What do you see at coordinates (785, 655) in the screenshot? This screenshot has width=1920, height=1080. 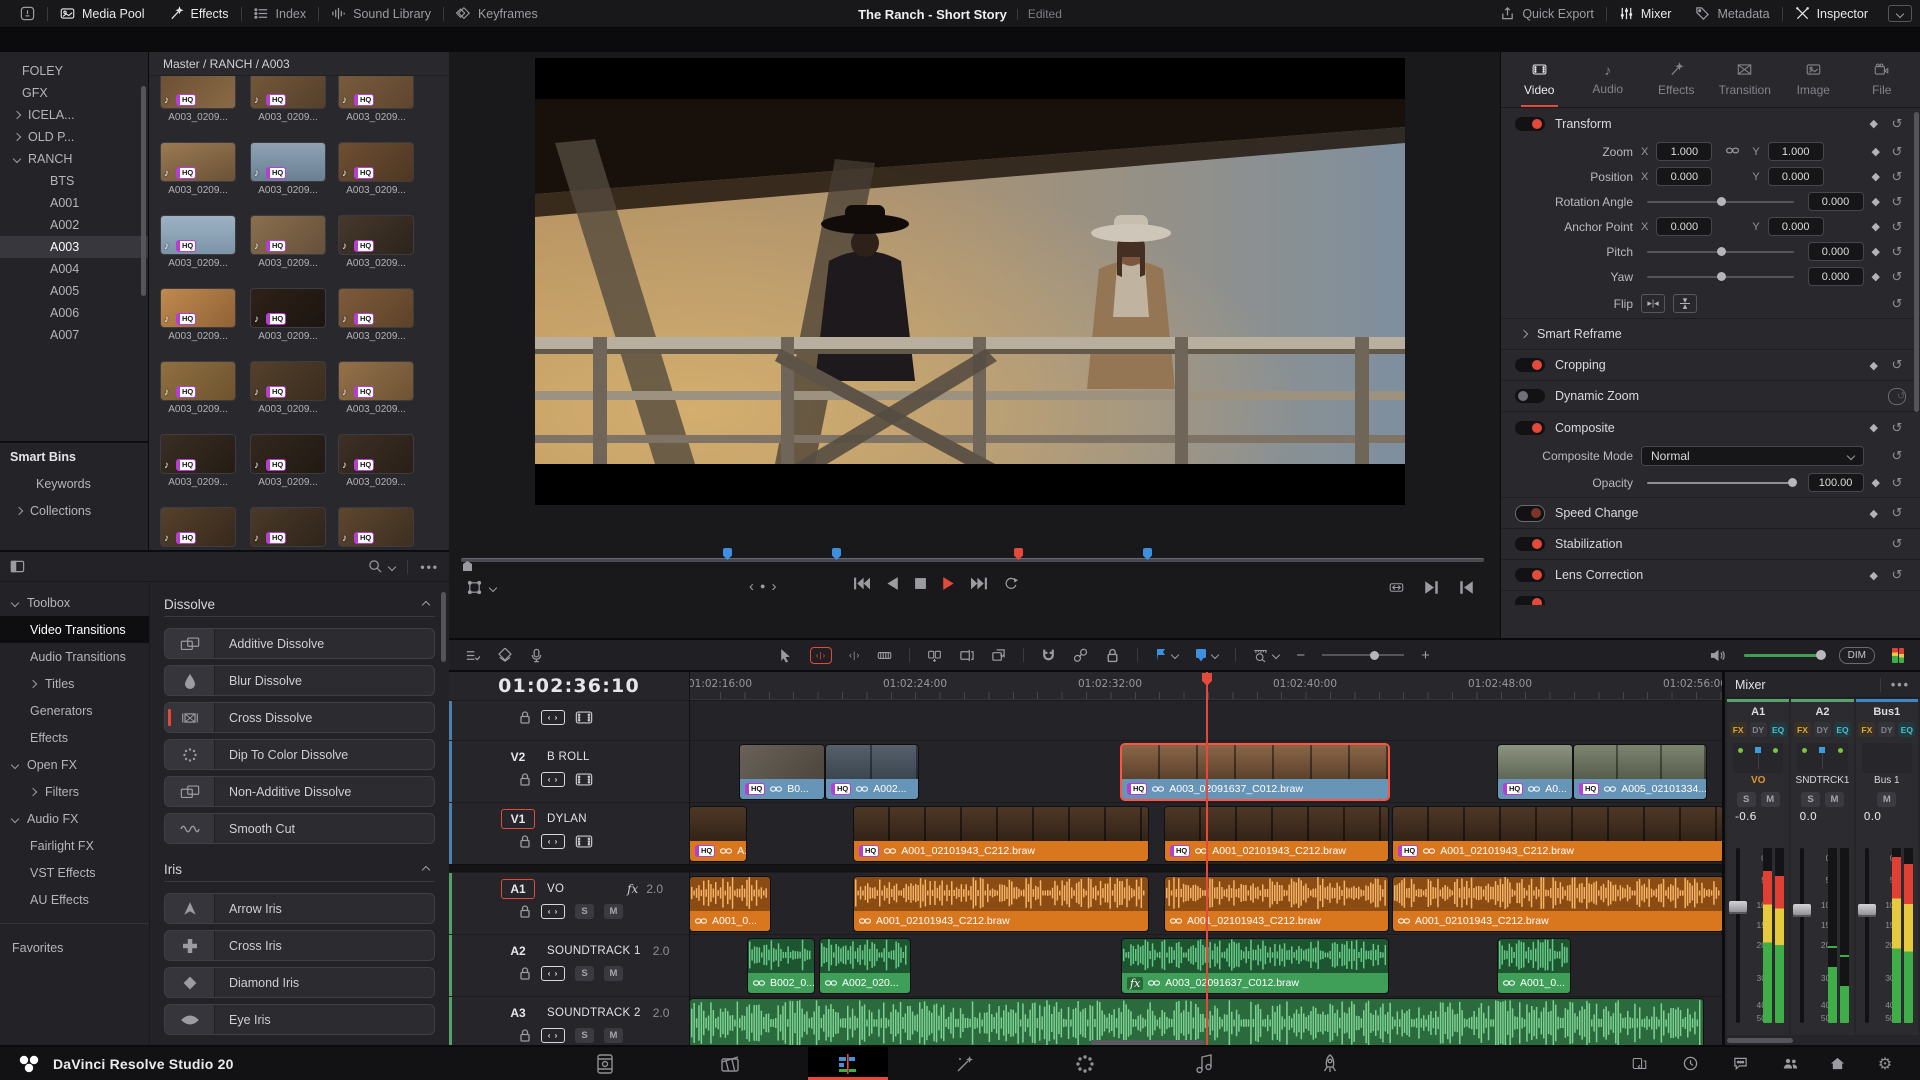 I see `selection-mode-icon` at bounding box center [785, 655].